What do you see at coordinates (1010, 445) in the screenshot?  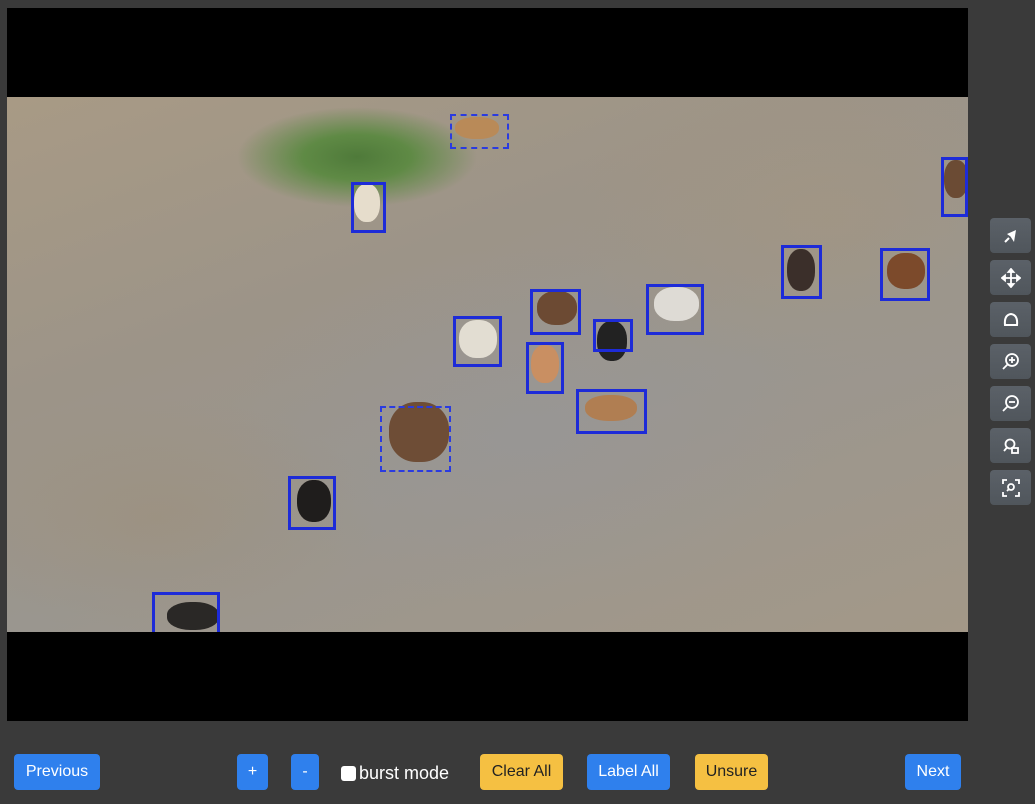 I see `zoom-reset-icon` at bounding box center [1010, 445].